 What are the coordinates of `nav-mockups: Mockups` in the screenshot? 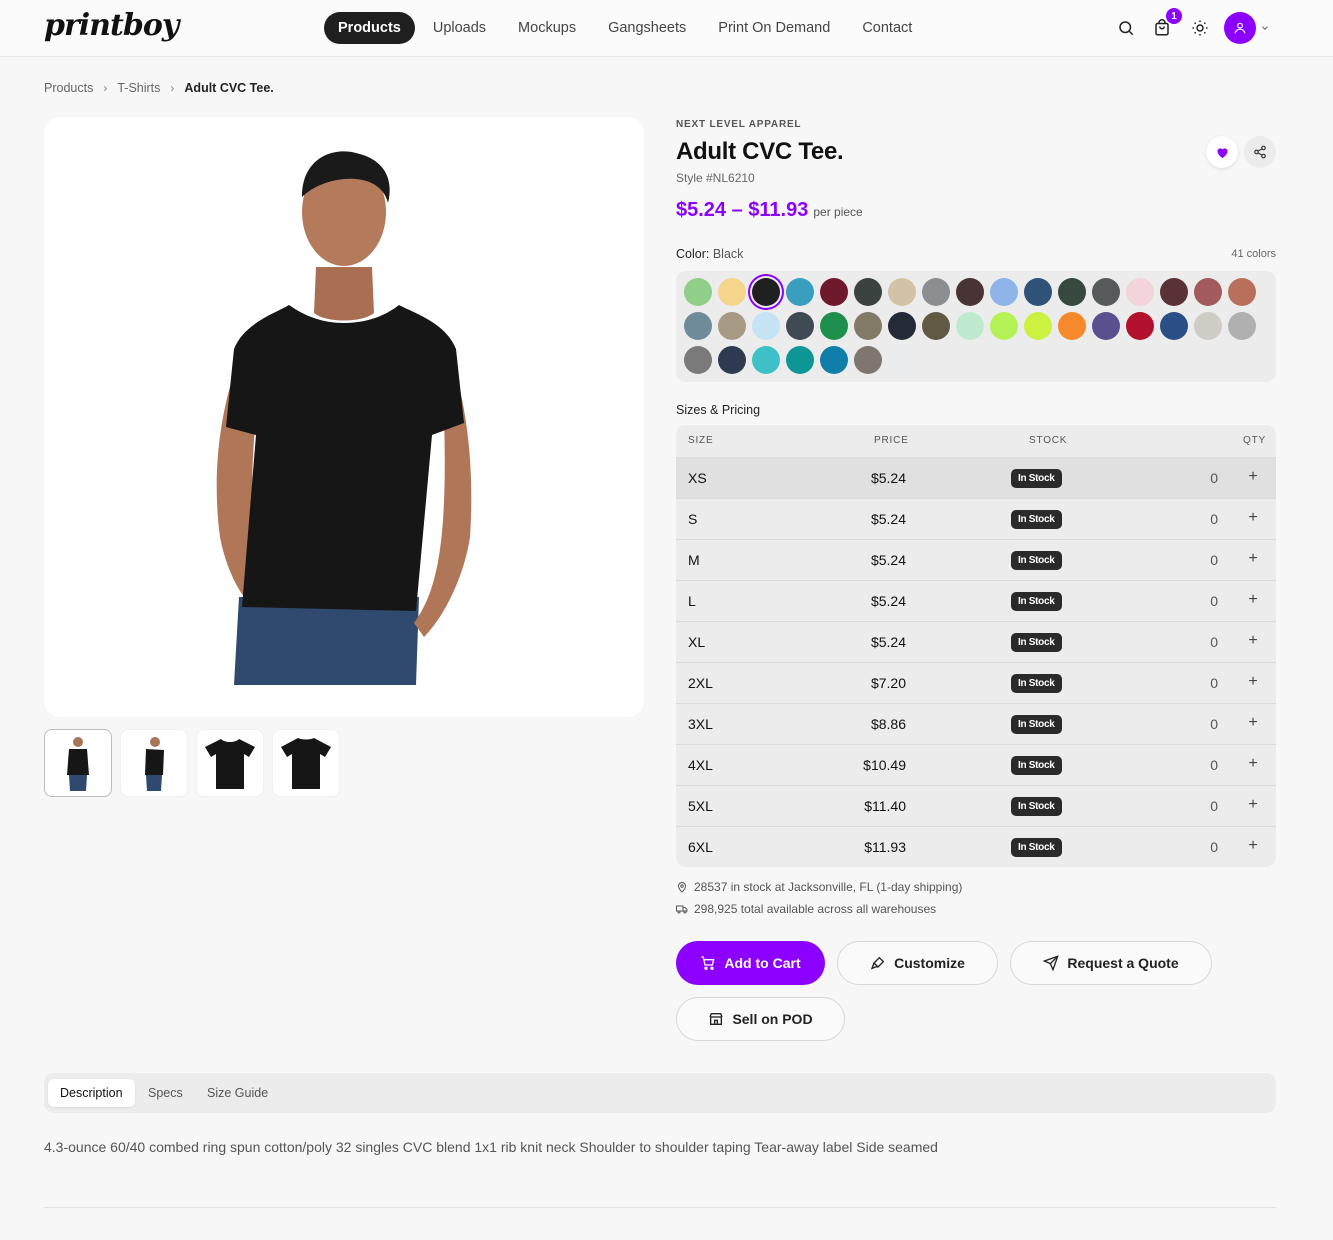 It's located at (547, 28).